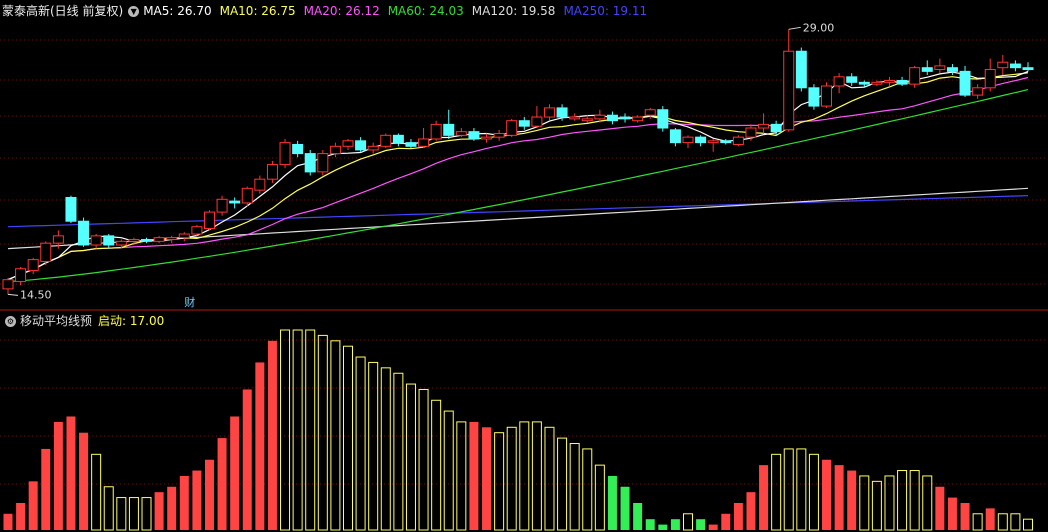  What do you see at coordinates (819, 27) in the screenshot?
I see `high-price-marker: 29.00` at bounding box center [819, 27].